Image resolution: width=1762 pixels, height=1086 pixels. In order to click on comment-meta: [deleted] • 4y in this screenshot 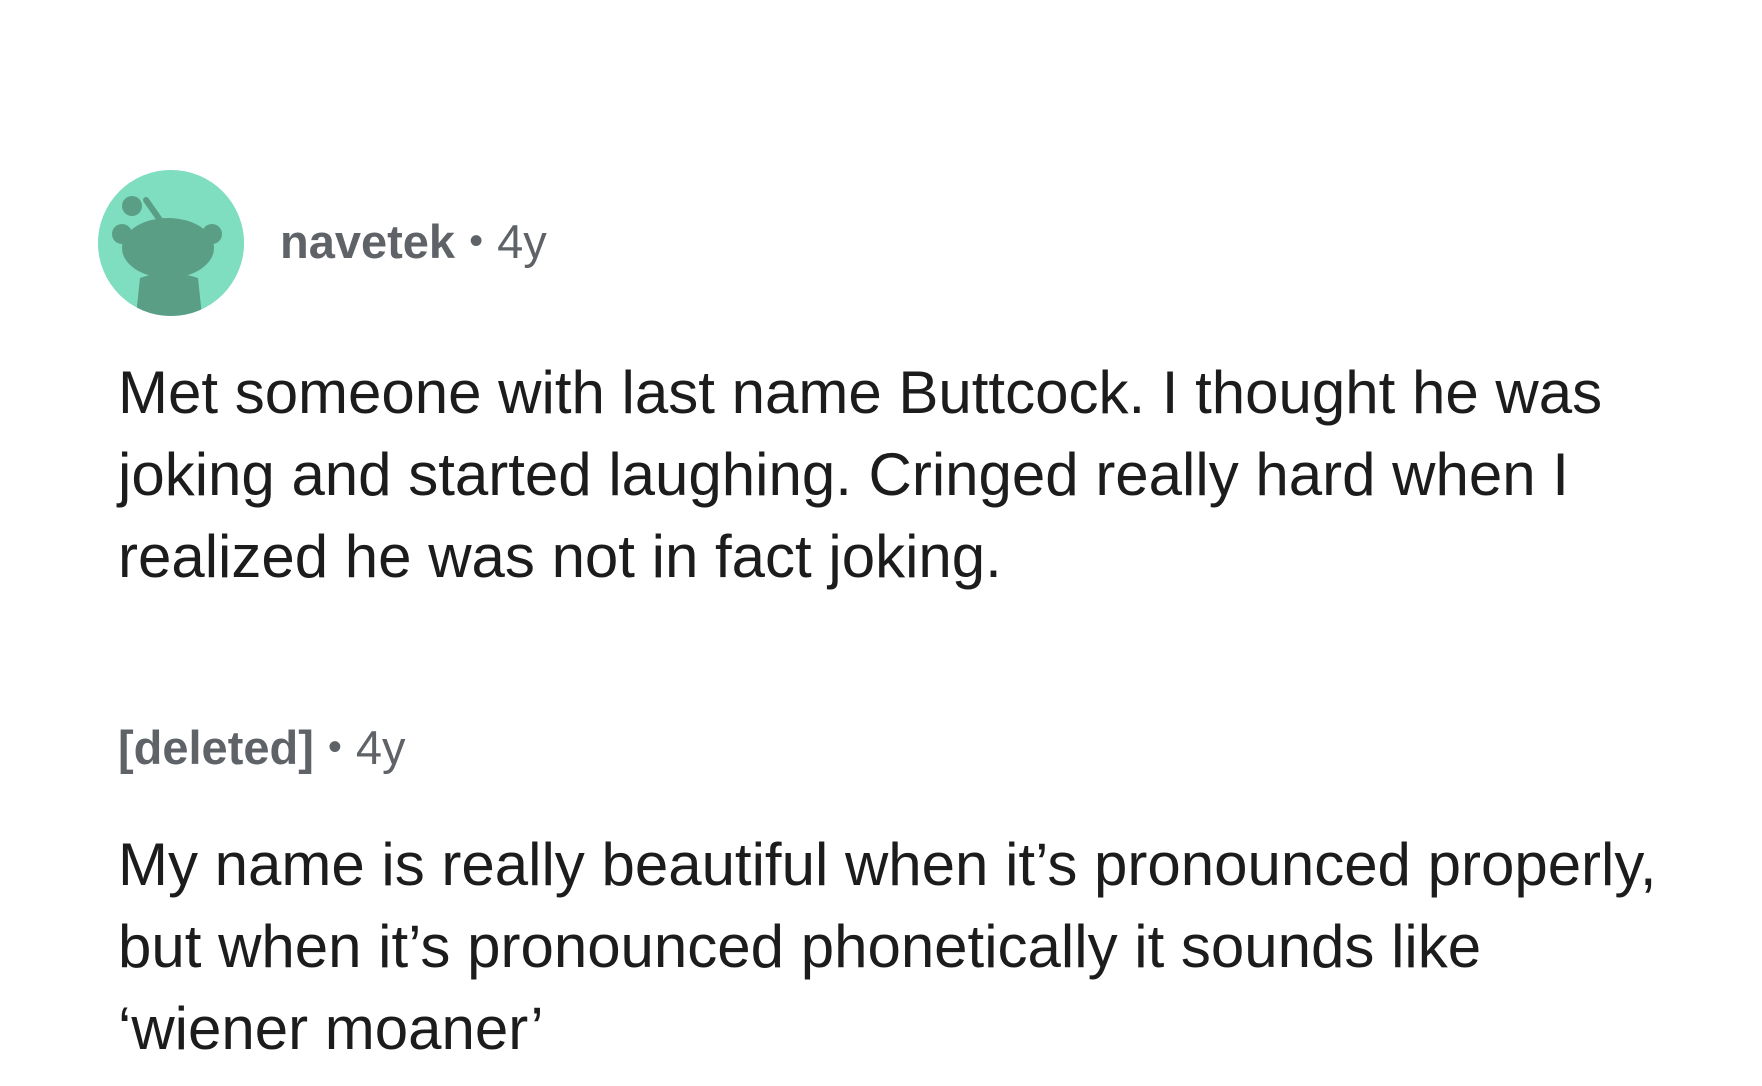, I will do `click(262, 747)`.